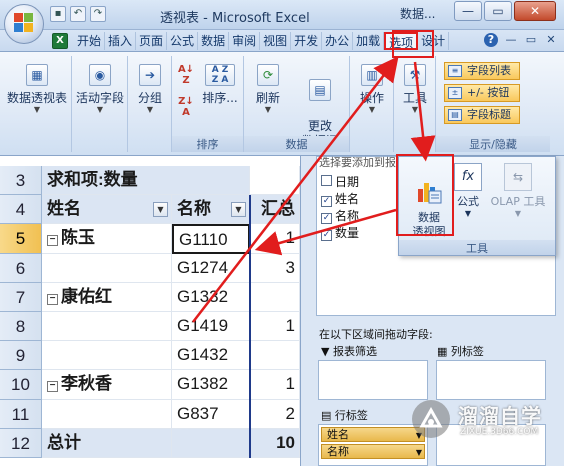 The width and height of the screenshot is (564, 466). I want to click on pivot-chart-button: 数据 透视图, so click(429, 201).